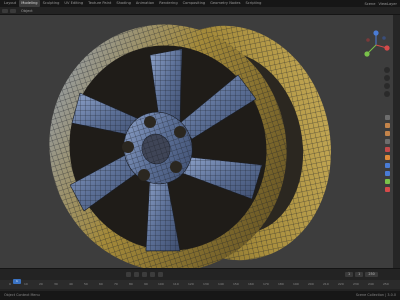 The image size is (400, 300). I want to click on tick-label: 70, so click(116, 284).